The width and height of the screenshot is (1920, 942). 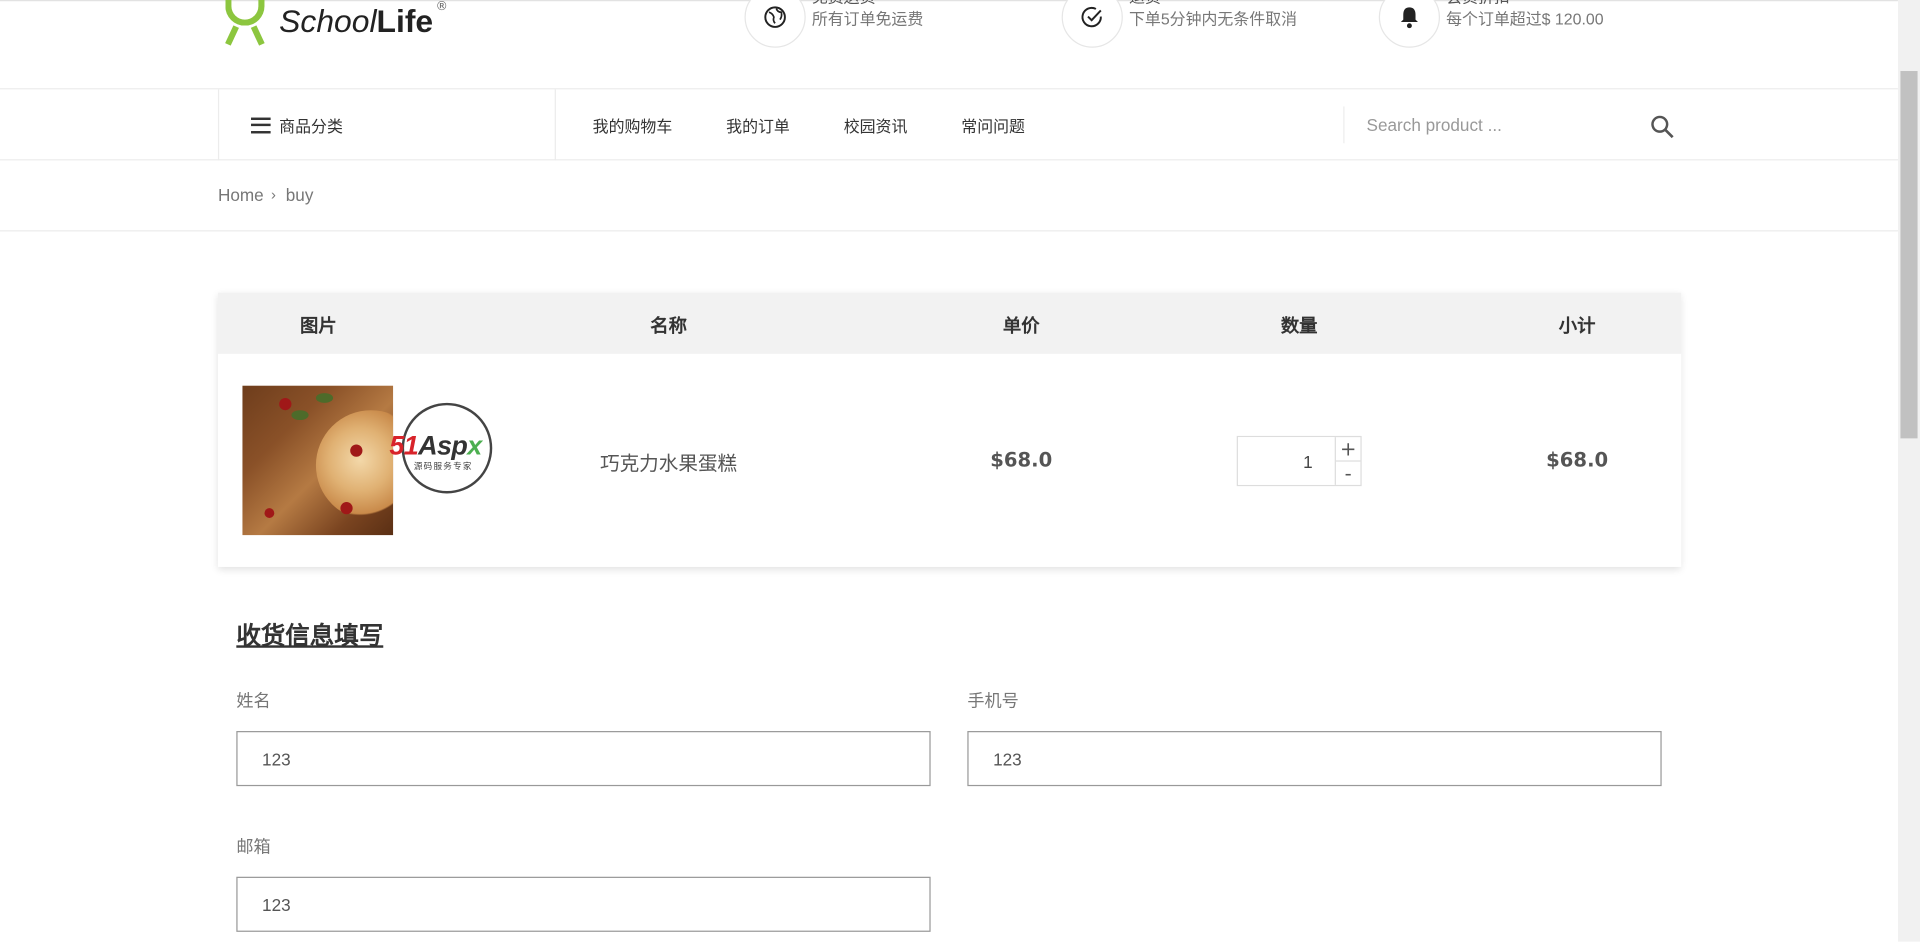 I want to click on search-box, so click(x=1511, y=125).